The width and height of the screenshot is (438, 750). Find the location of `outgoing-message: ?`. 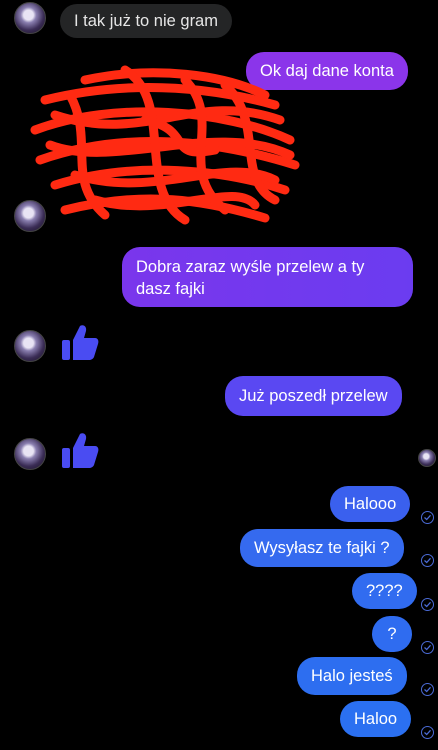

outgoing-message: ? is located at coordinates (392, 634).